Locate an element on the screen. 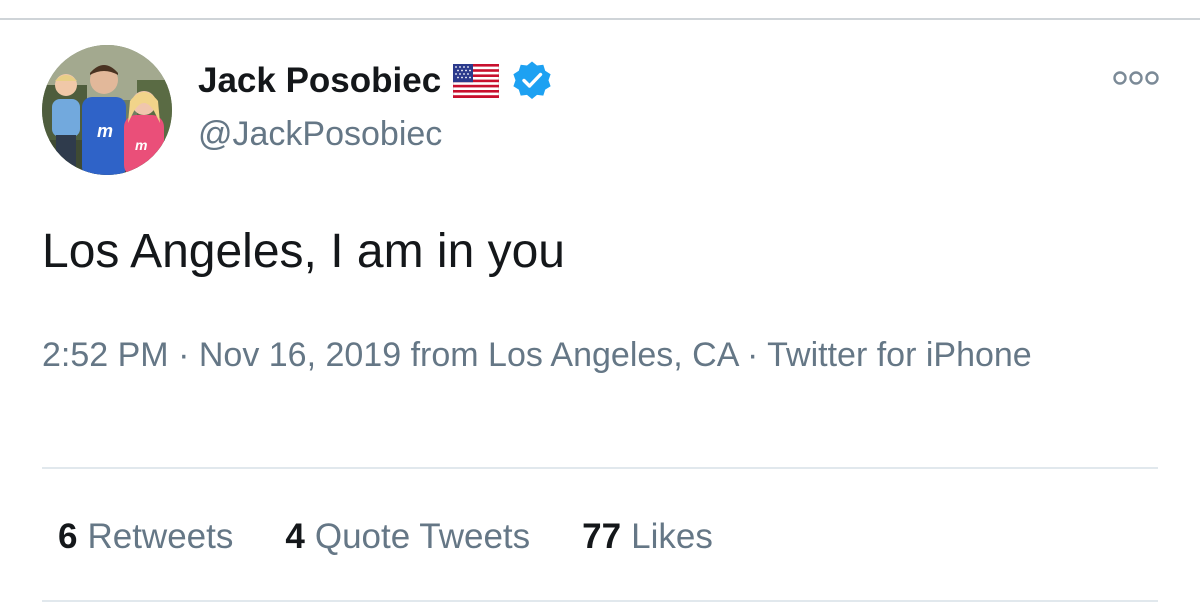 The image size is (1200, 609). author-name-row: Jack Posobiec is located at coordinates (375, 81).